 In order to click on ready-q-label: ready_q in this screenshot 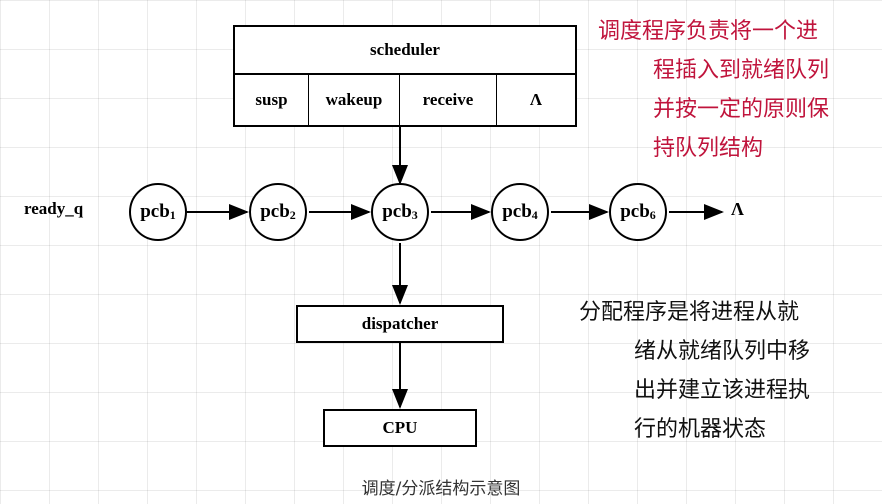, I will do `click(54, 208)`.